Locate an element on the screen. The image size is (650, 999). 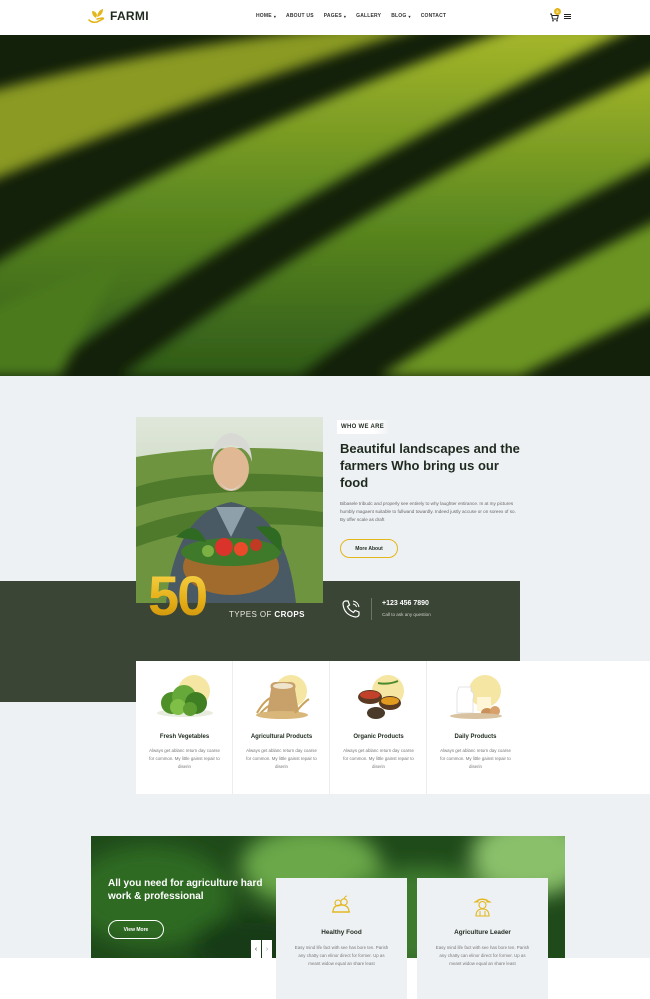
leaf-hand-icon is located at coordinates (96, 16).